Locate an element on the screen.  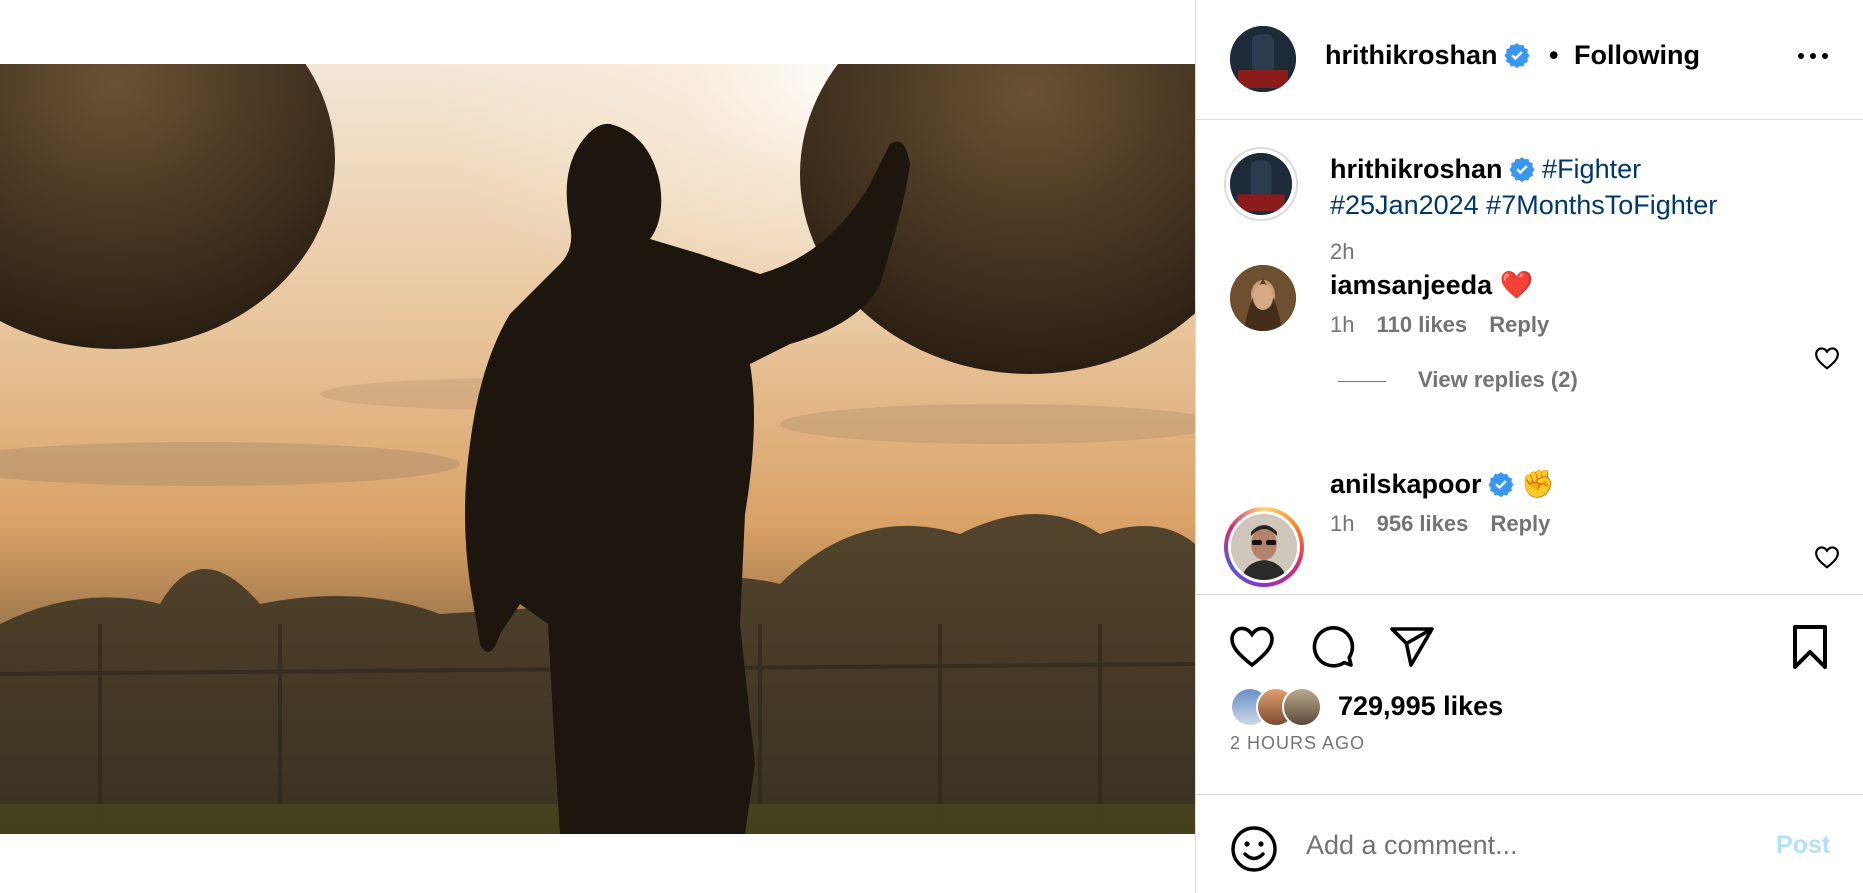
comment-text: anilskapoor ✊ is located at coordinates (1442, 484).